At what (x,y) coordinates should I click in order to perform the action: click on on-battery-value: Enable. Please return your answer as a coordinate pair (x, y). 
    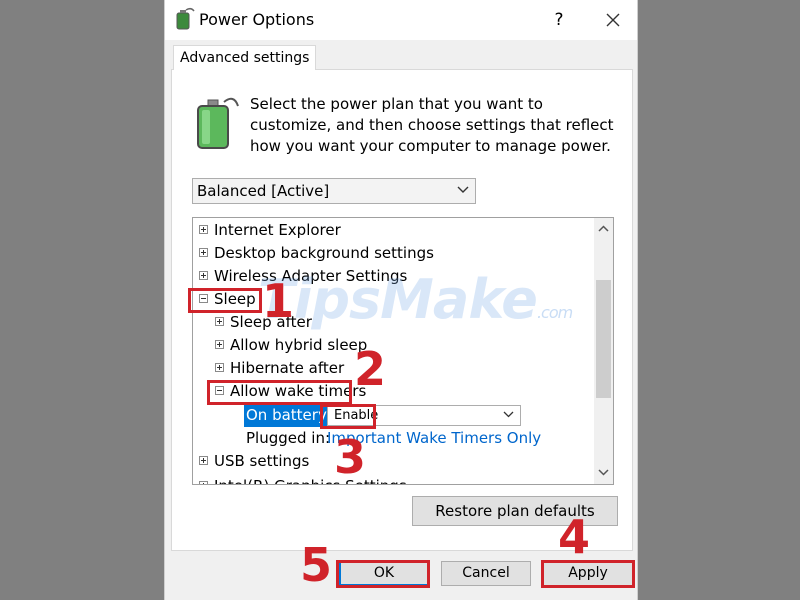
    Looking at the image, I should click on (356, 415).